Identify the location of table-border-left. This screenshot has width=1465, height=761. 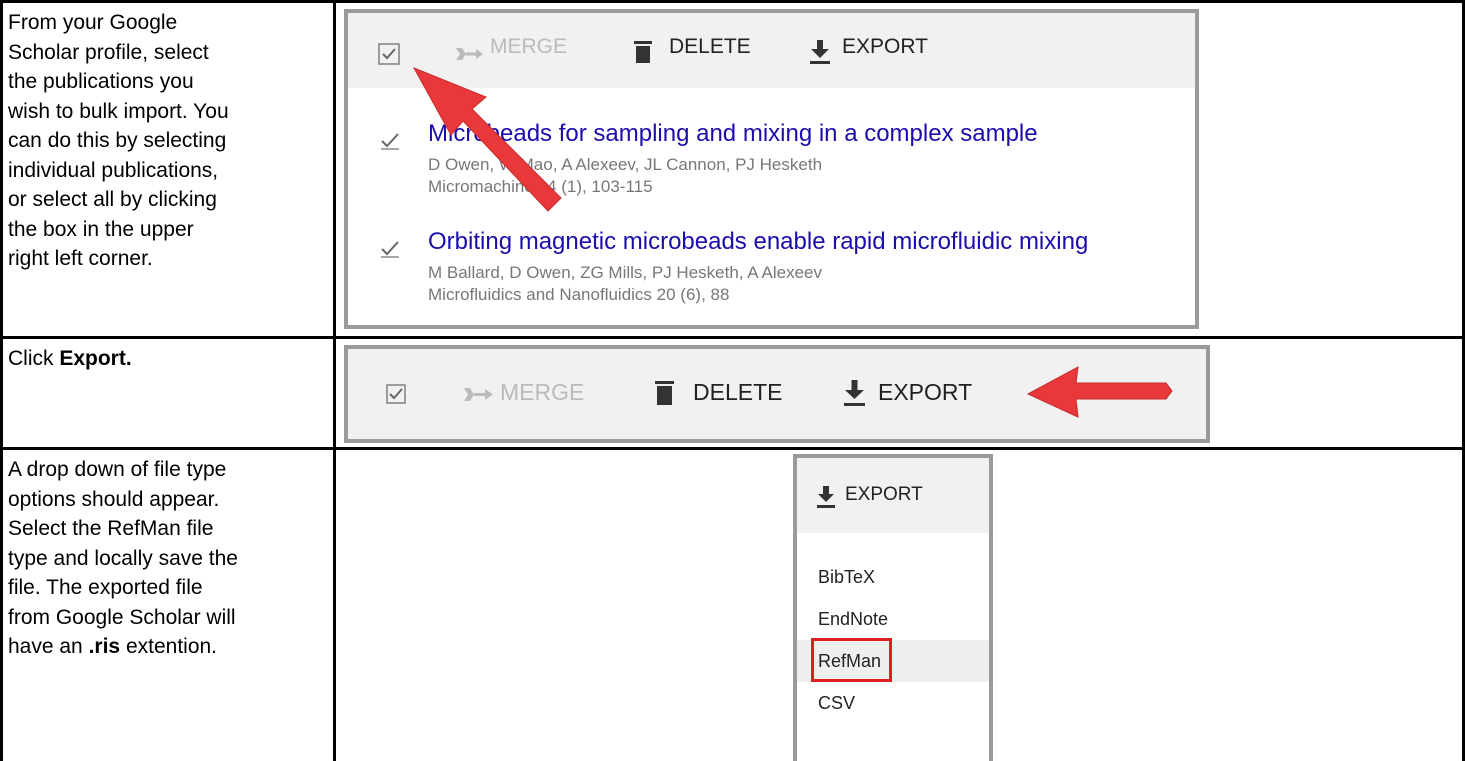
(1, 380).